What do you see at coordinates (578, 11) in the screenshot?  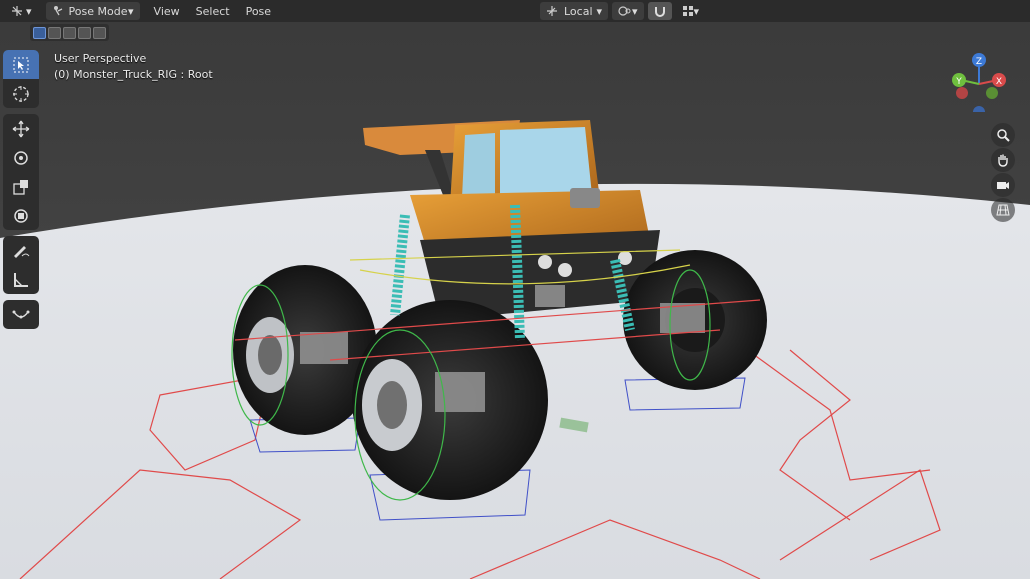 I see `orientation-label: Local` at bounding box center [578, 11].